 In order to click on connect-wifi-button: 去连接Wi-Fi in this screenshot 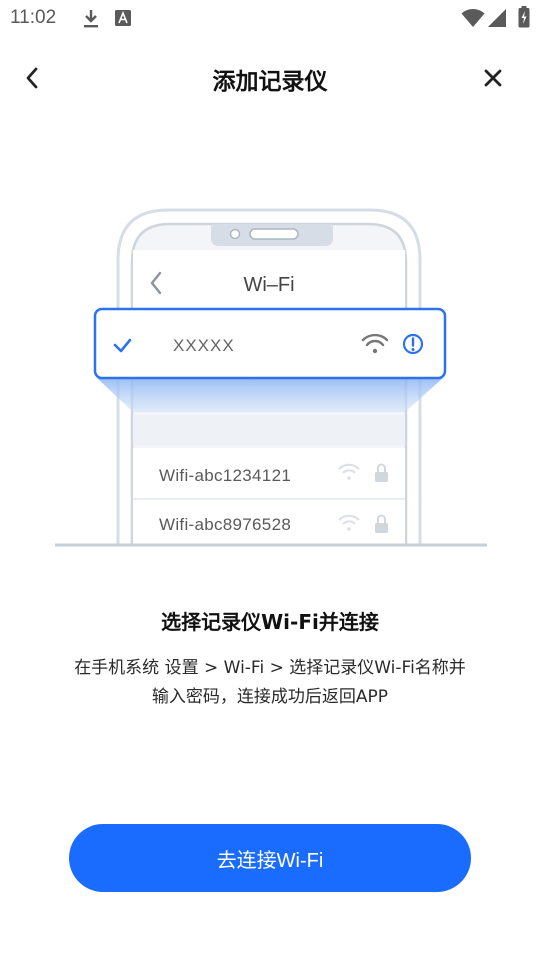, I will do `click(270, 858)`.